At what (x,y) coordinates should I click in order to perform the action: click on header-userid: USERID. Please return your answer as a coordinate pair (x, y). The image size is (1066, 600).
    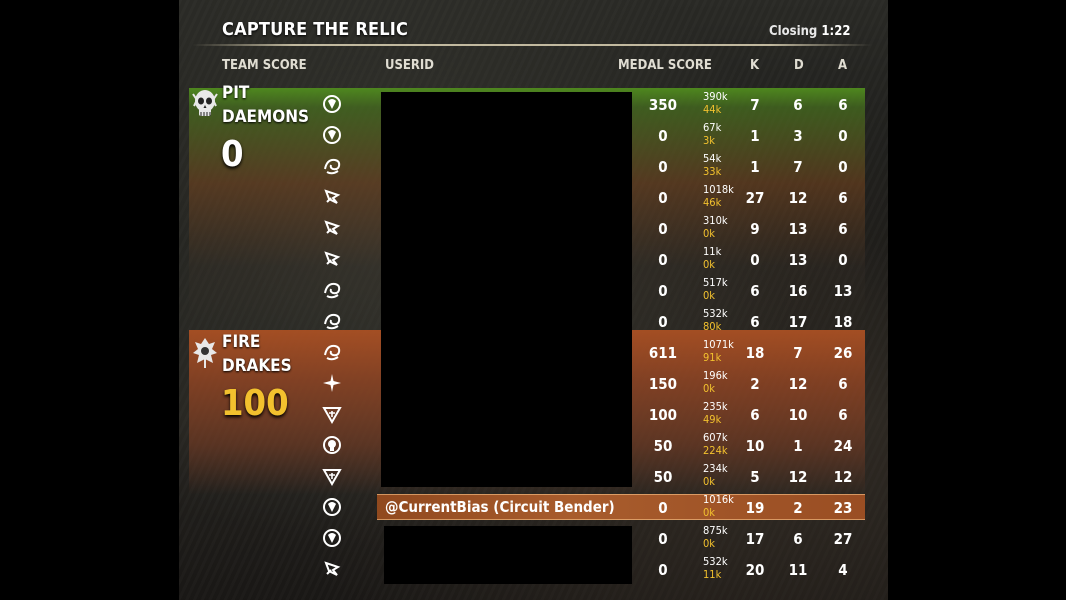
    Looking at the image, I should click on (409, 65).